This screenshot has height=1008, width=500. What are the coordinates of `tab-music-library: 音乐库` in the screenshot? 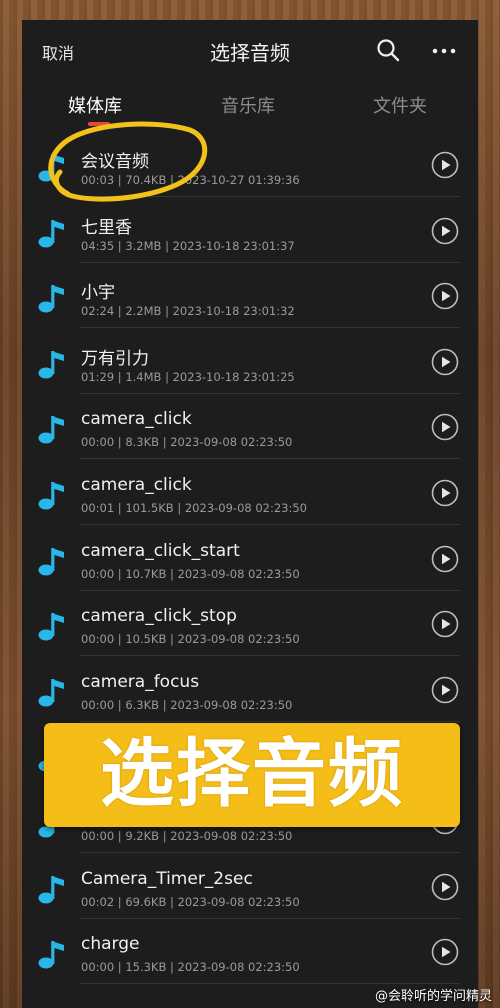 It's located at (248, 105).